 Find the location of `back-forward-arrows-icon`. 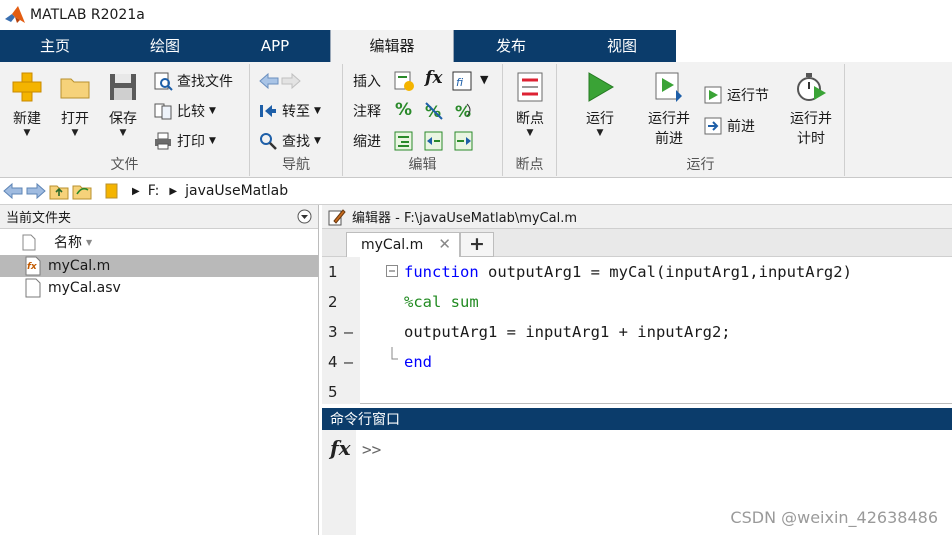

back-forward-arrows-icon is located at coordinates (280, 81).